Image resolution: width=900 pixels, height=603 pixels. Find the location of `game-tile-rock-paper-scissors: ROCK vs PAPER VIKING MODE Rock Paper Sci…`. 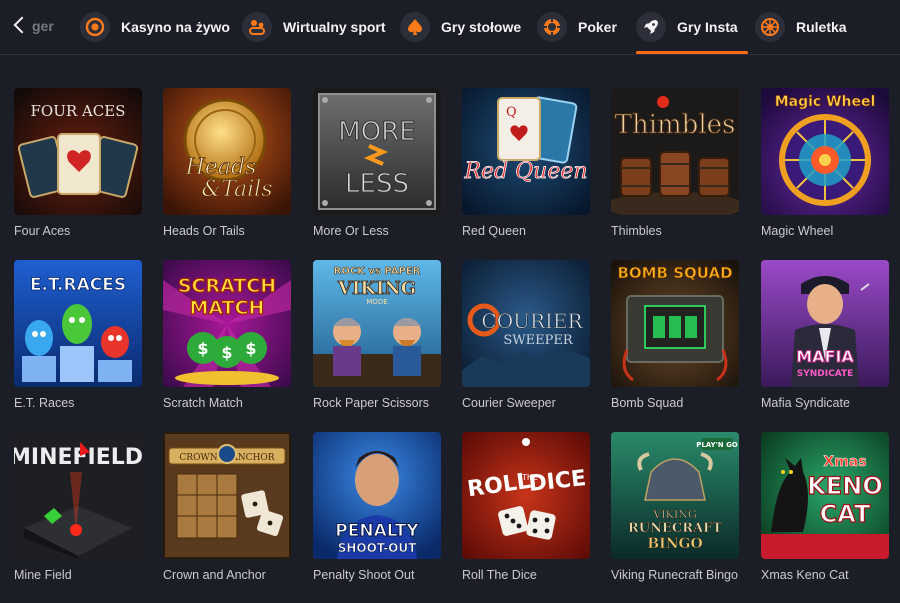

game-tile-rock-paper-scissors: ROCK vs PAPER VIKING MODE Rock Paper Sci… is located at coordinates (377, 335).